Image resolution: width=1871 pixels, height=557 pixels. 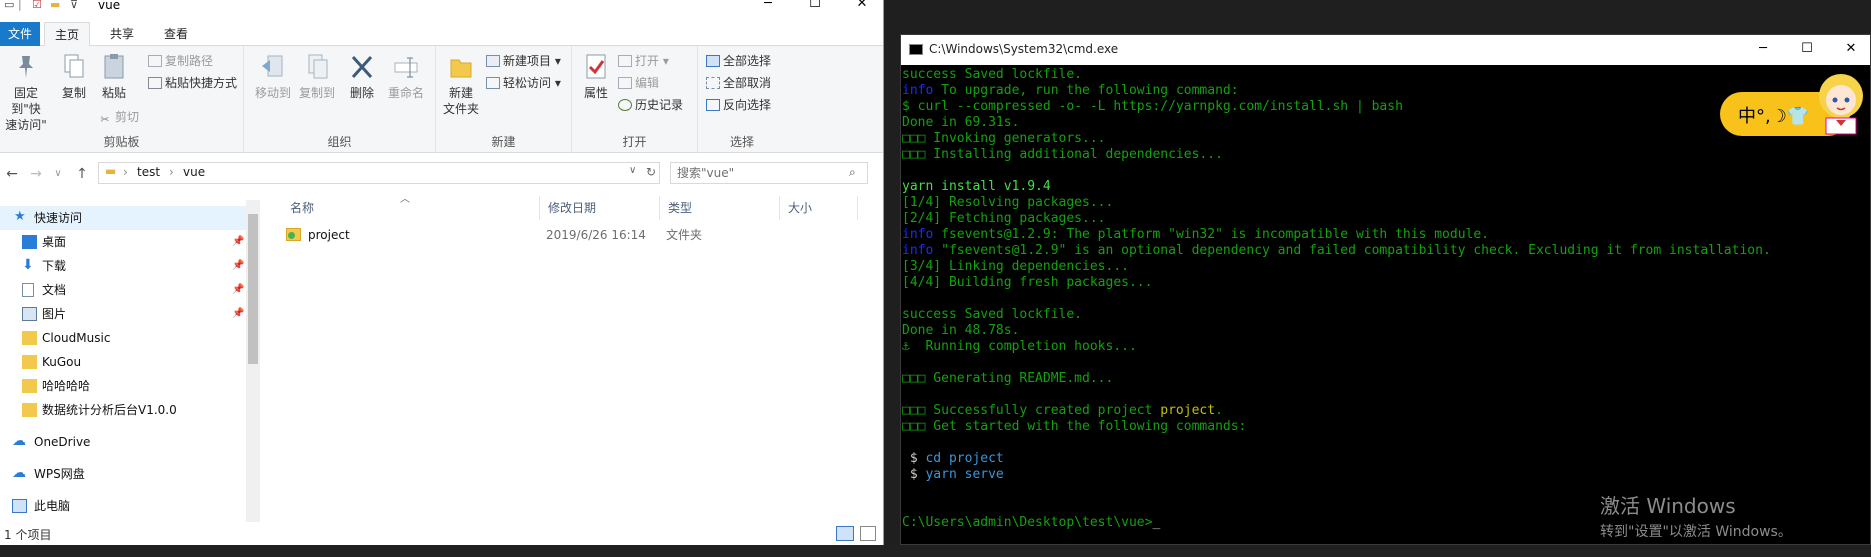 What do you see at coordinates (411, 208) in the screenshot?
I see `column-header-name: 名称` at bounding box center [411, 208].